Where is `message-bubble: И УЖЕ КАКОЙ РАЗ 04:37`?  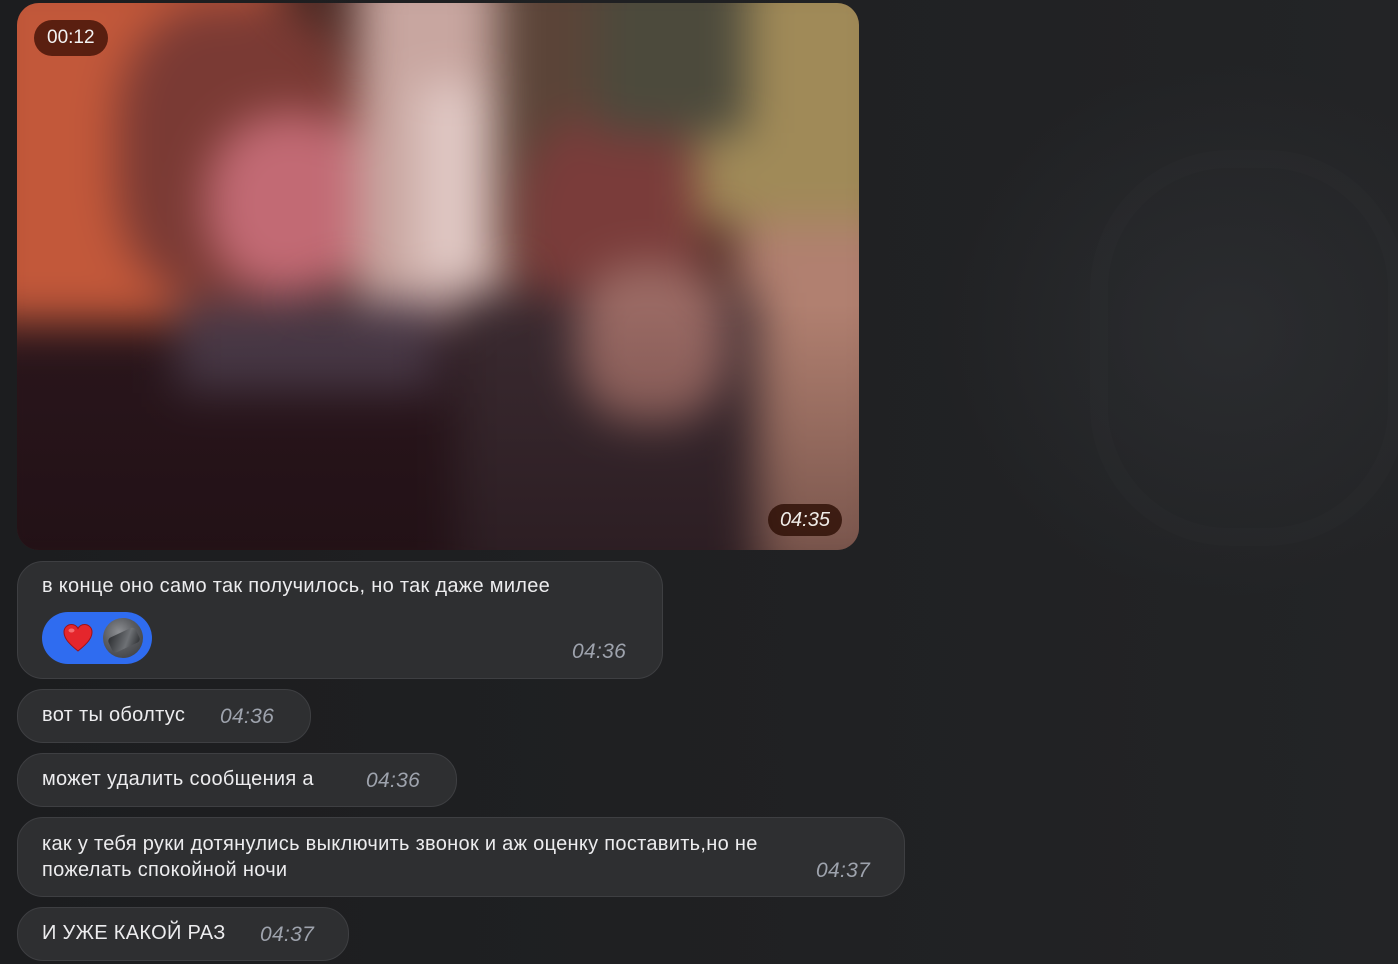
message-bubble: И УЖЕ КАКОЙ РАЗ 04:37 is located at coordinates (183, 934).